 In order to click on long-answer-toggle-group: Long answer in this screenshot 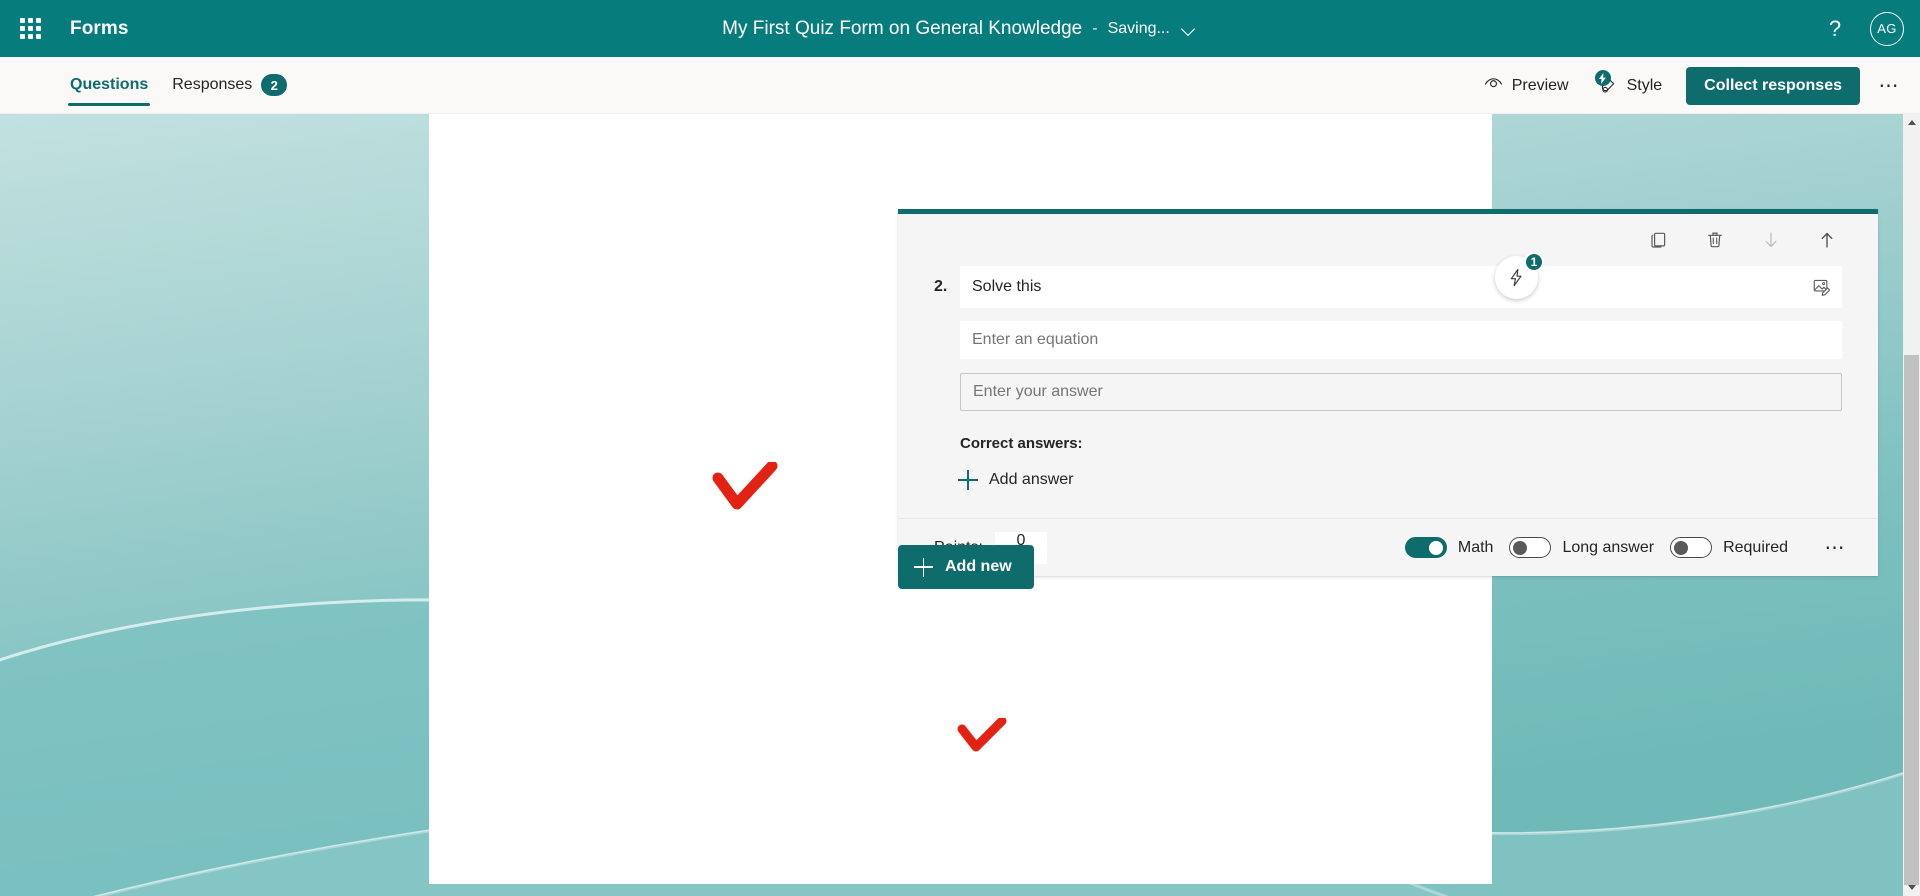, I will do `click(1581, 547)`.